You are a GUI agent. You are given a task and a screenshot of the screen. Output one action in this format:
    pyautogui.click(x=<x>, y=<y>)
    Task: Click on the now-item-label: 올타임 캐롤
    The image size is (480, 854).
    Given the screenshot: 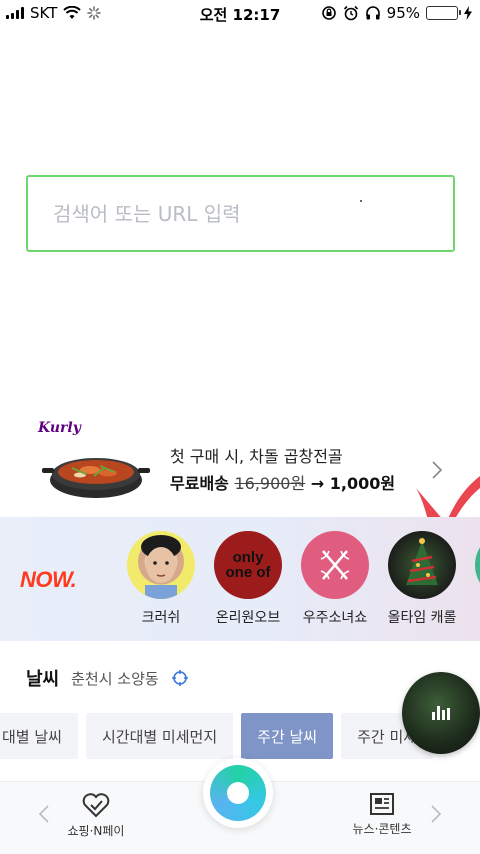 What is the action you would take?
    pyautogui.click(x=422, y=618)
    